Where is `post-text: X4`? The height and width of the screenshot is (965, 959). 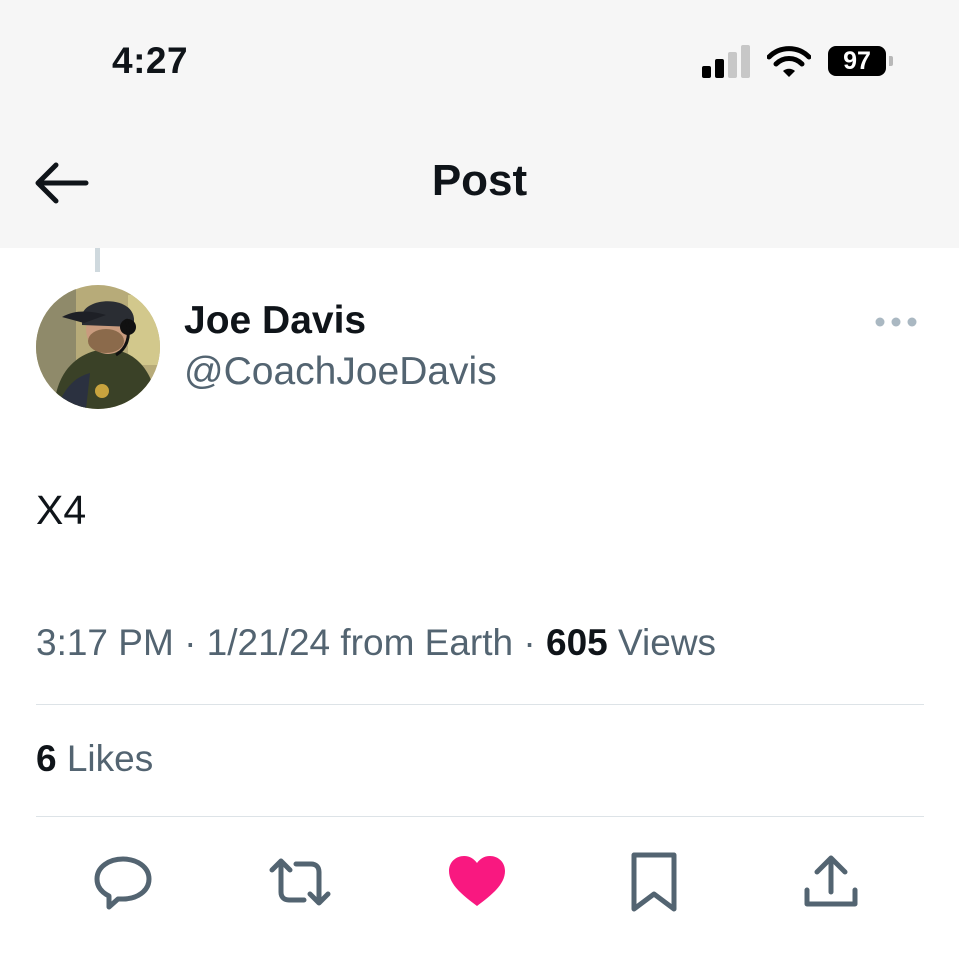
post-text: X4 is located at coordinates (61, 510).